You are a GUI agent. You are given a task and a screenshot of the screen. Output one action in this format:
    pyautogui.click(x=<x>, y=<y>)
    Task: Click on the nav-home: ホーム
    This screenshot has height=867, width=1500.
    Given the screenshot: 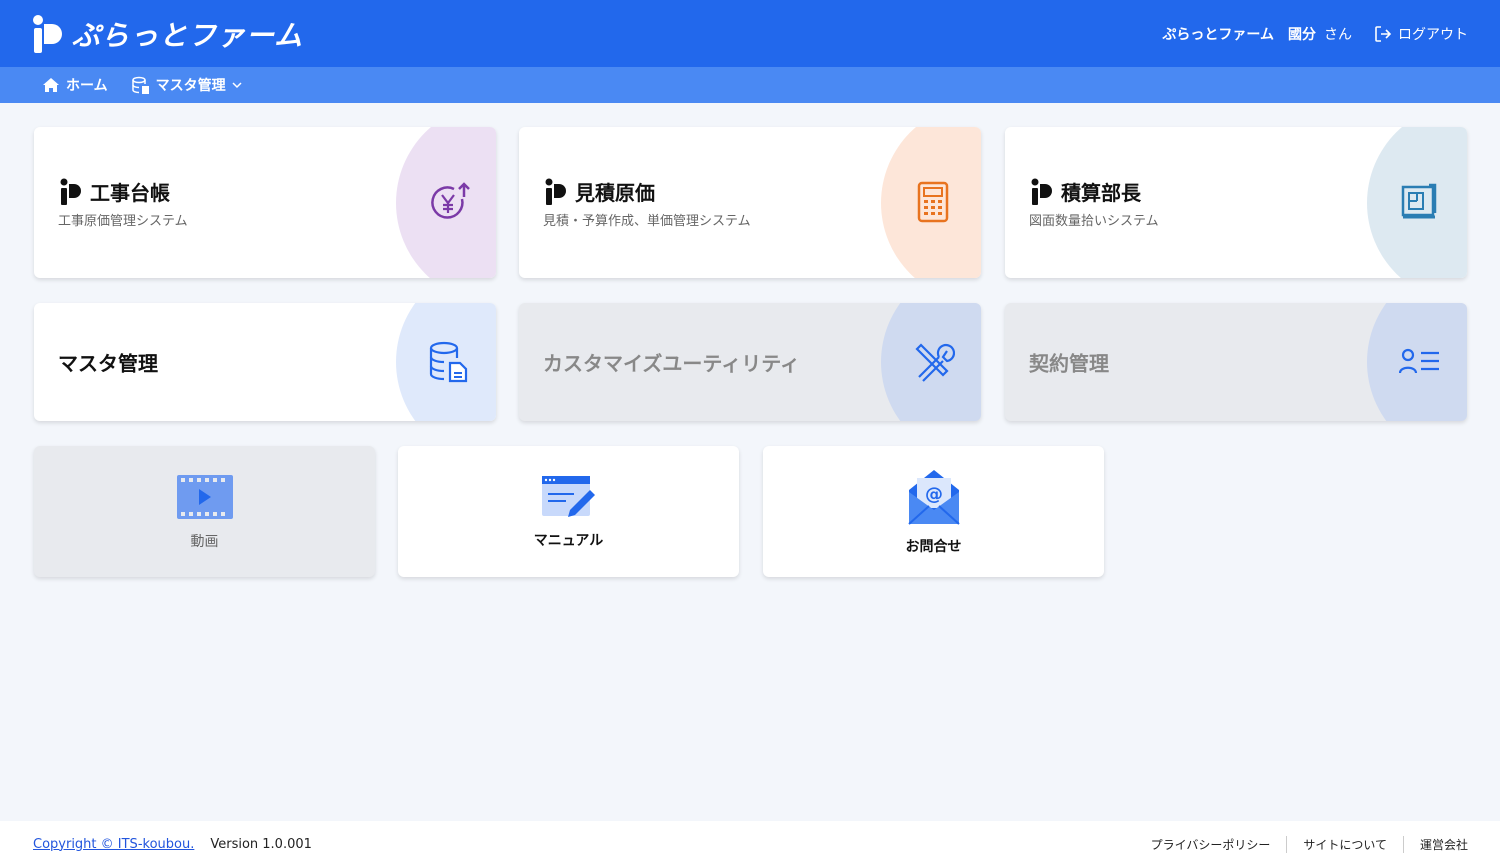 What is the action you would take?
    pyautogui.click(x=75, y=85)
    